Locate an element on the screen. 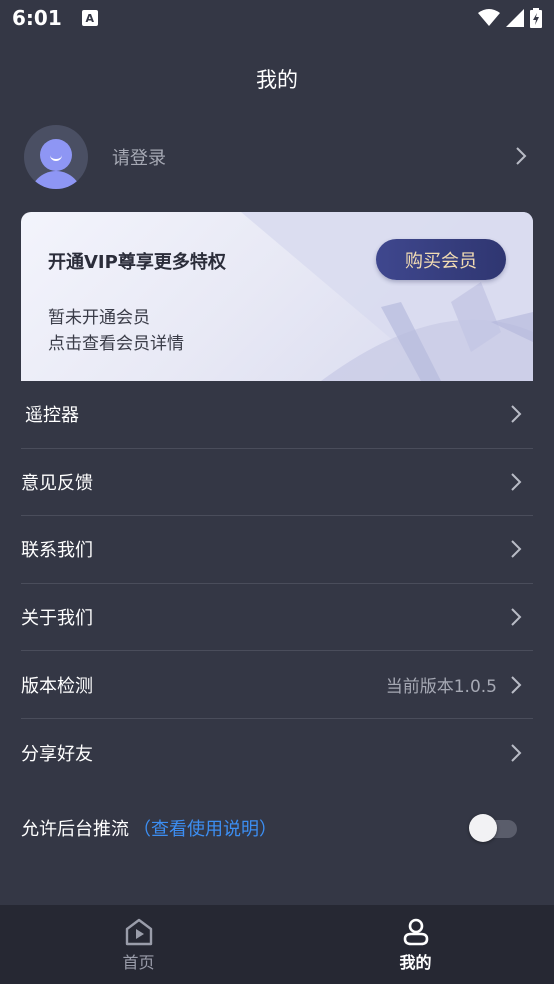 This screenshot has height=984, width=554. background-push-toggle is located at coordinates (493, 828).